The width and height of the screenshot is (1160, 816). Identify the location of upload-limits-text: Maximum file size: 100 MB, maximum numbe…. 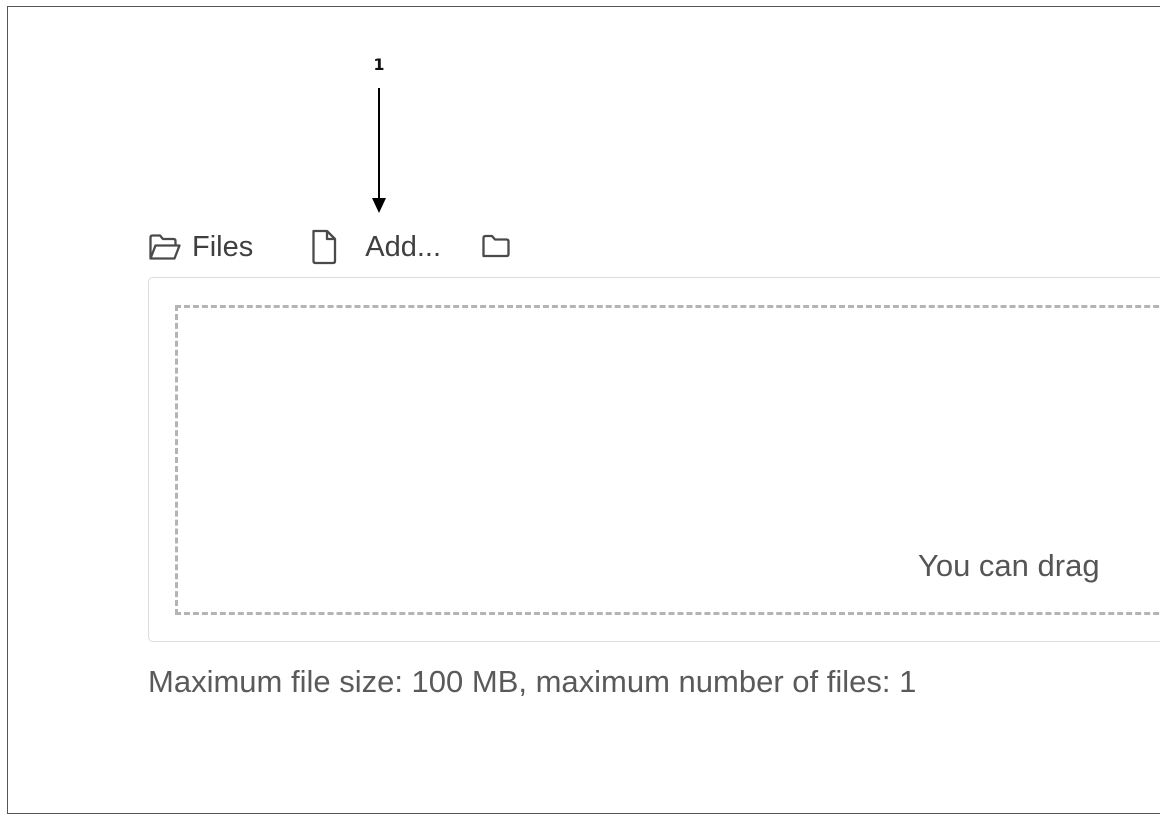
(532, 681).